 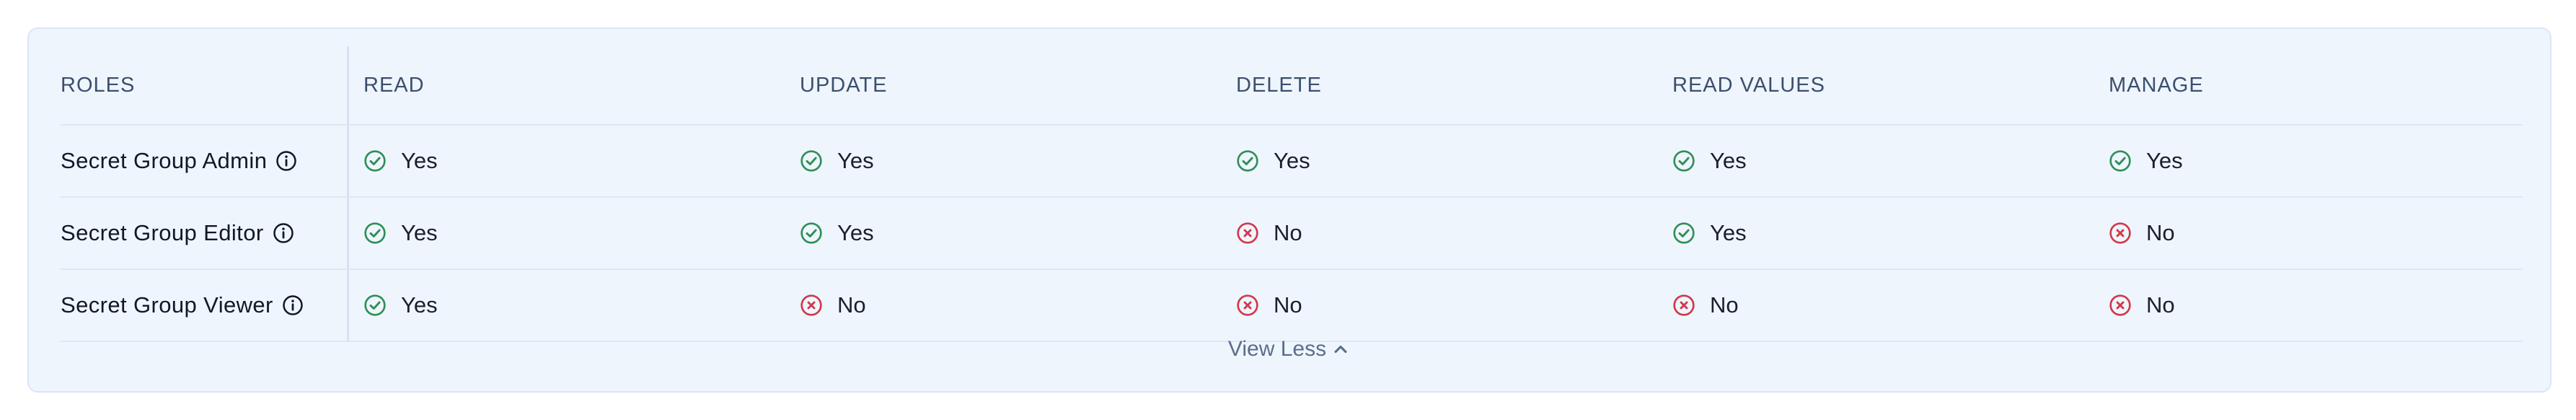 What do you see at coordinates (394, 85) in the screenshot?
I see `header-label-read: READ` at bounding box center [394, 85].